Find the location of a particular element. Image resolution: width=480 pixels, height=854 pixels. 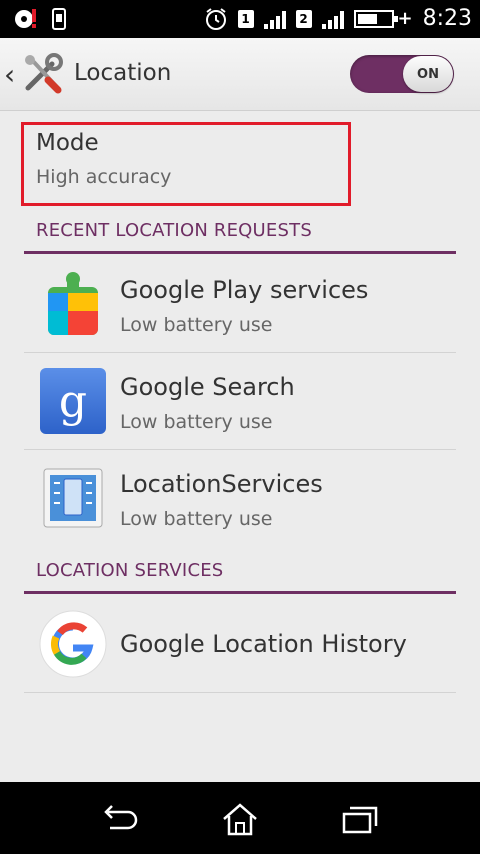

alarm-icon is located at coordinates (215, 18).